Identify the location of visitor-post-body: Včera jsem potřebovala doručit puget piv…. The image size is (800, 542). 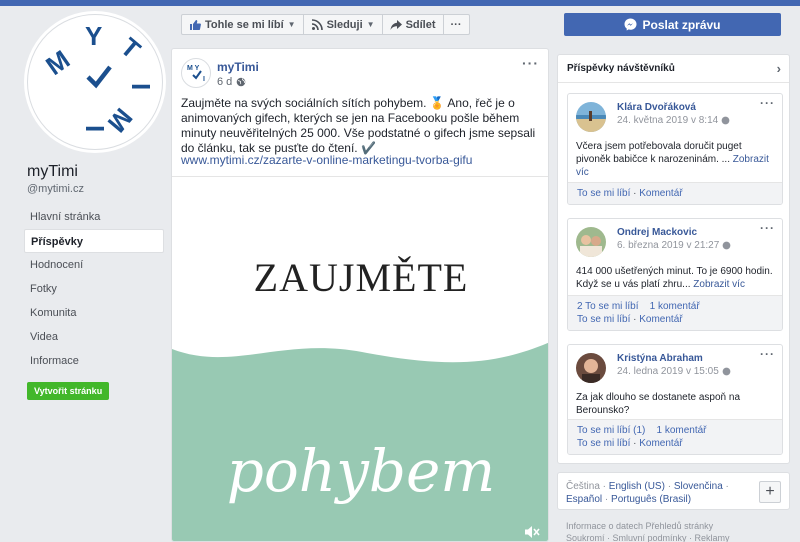
(659, 153).